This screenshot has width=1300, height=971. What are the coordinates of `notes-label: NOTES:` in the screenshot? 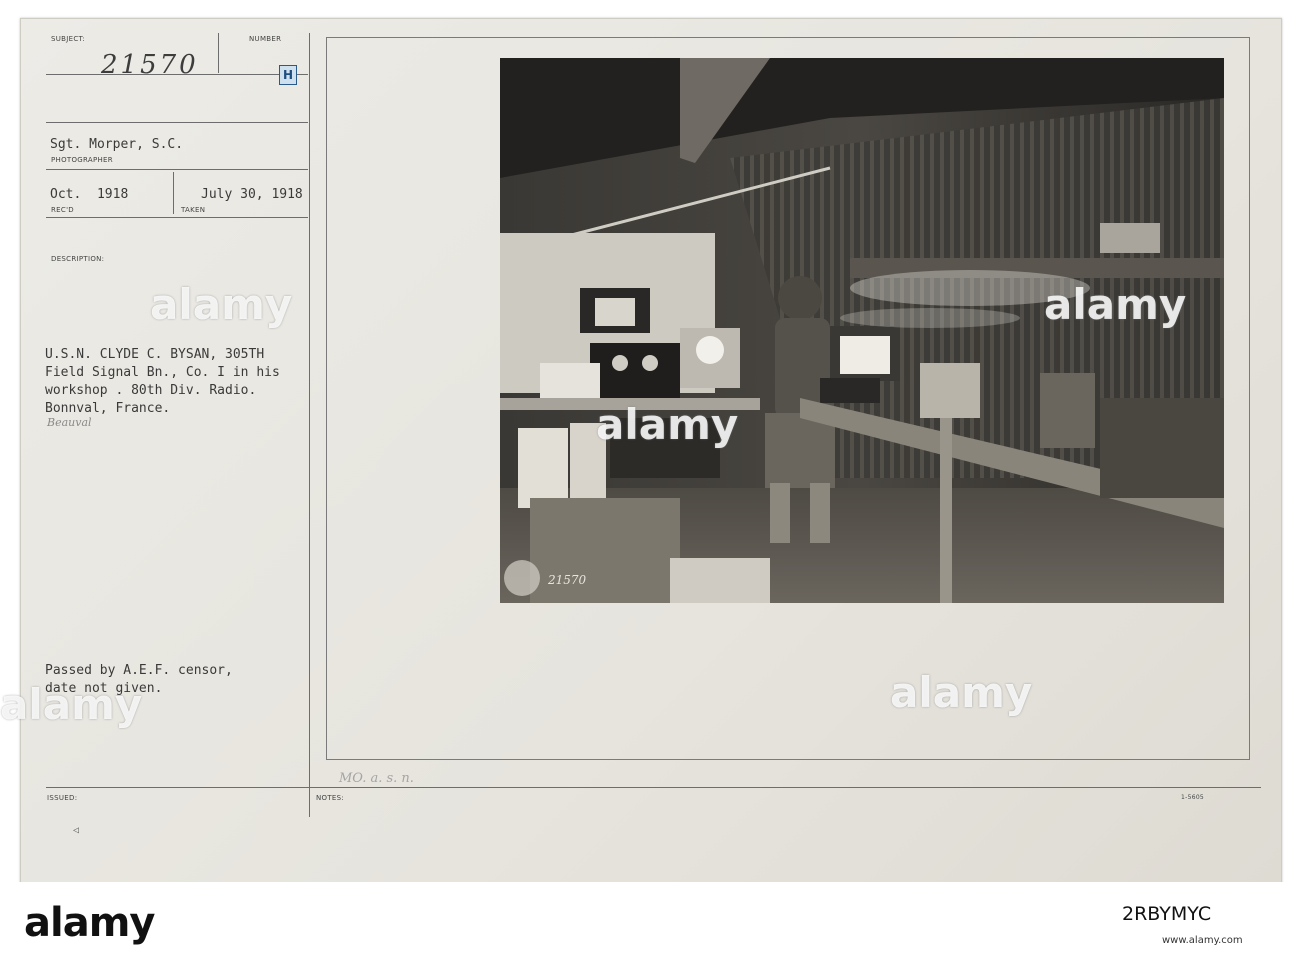 It's located at (330, 798).